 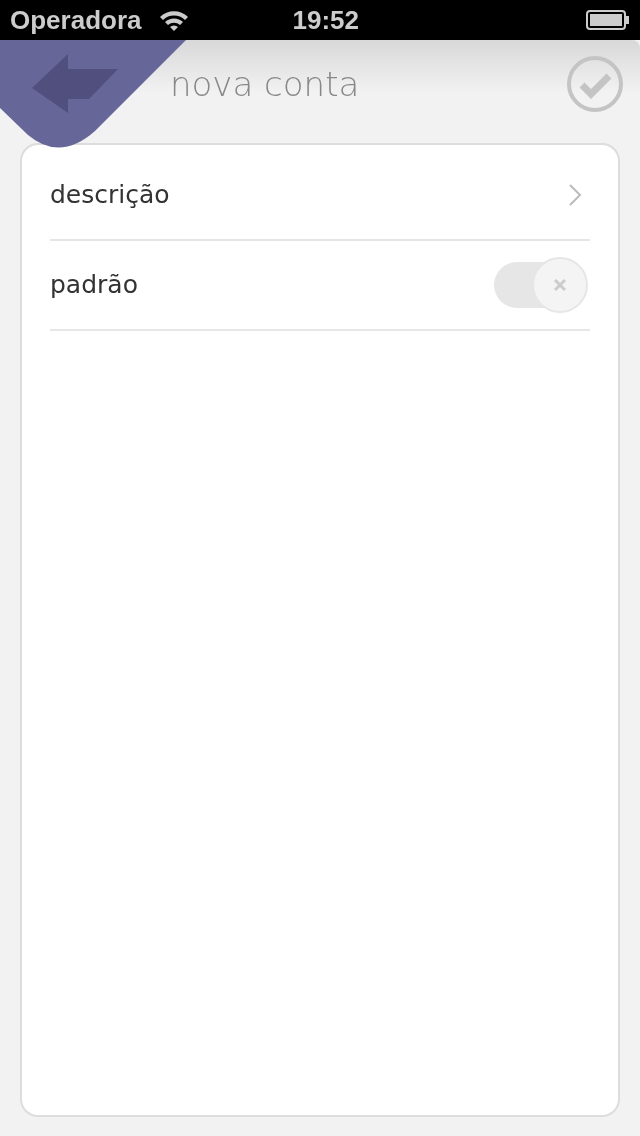 What do you see at coordinates (542, 285) in the screenshot?
I see `toggle-switch` at bounding box center [542, 285].